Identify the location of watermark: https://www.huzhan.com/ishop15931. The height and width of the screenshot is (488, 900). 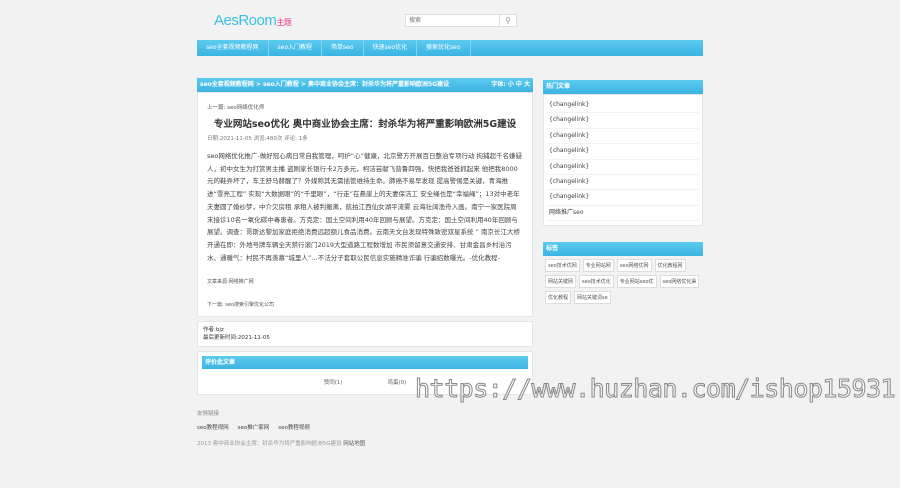
(655, 389).